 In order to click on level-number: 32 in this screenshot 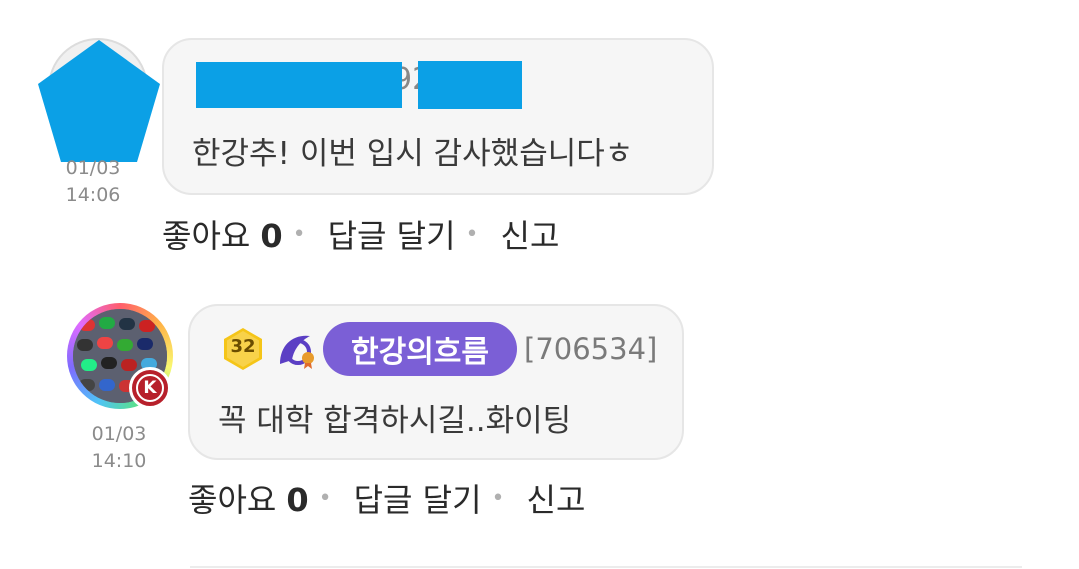, I will do `click(243, 346)`.